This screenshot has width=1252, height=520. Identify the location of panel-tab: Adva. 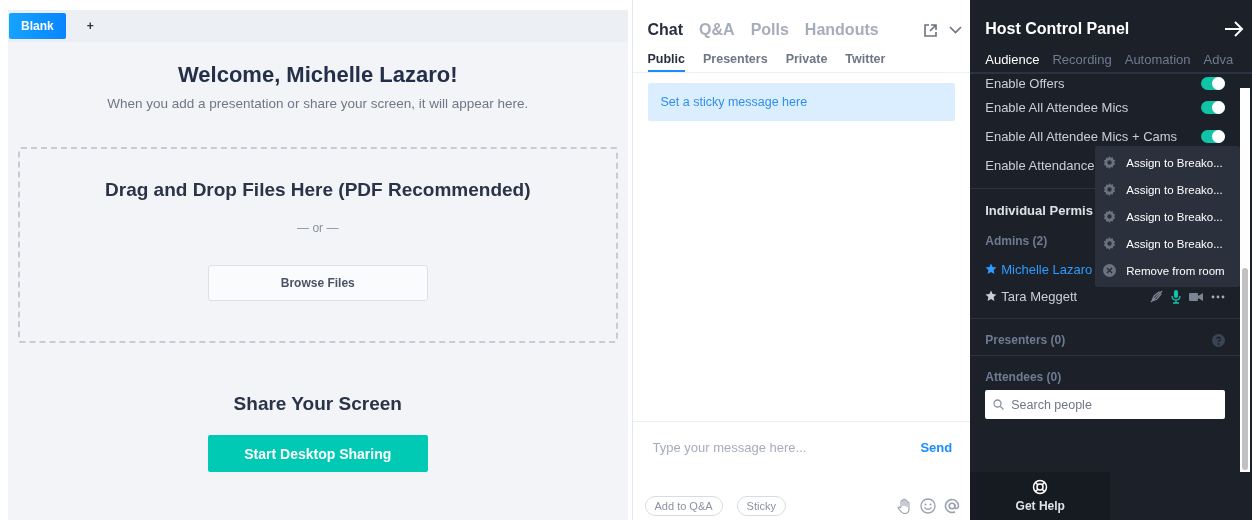
(1218, 62).